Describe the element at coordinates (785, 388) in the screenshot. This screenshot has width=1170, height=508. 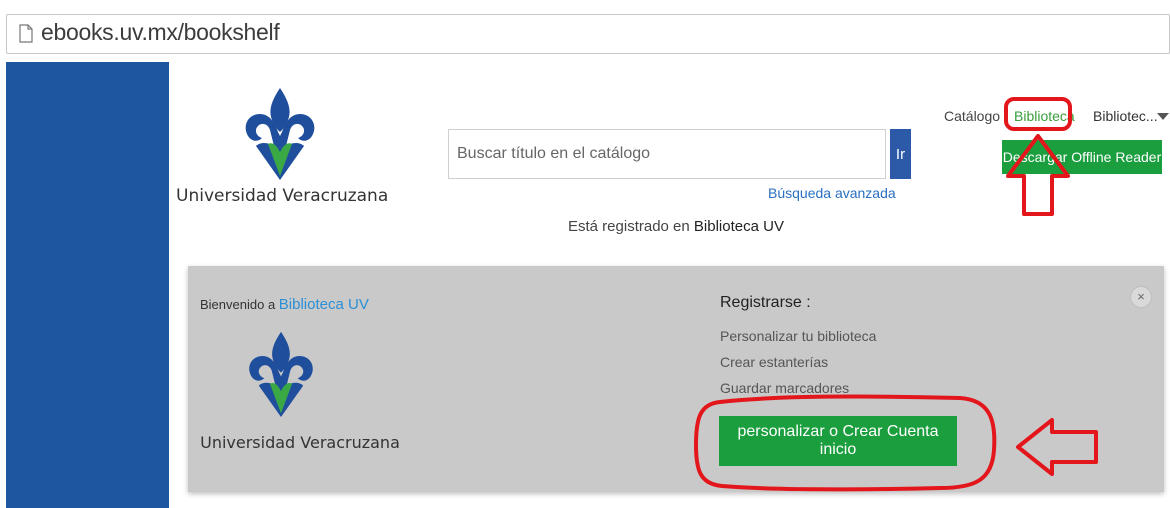
I see `benefit-item: Guardar marcadores` at that location.